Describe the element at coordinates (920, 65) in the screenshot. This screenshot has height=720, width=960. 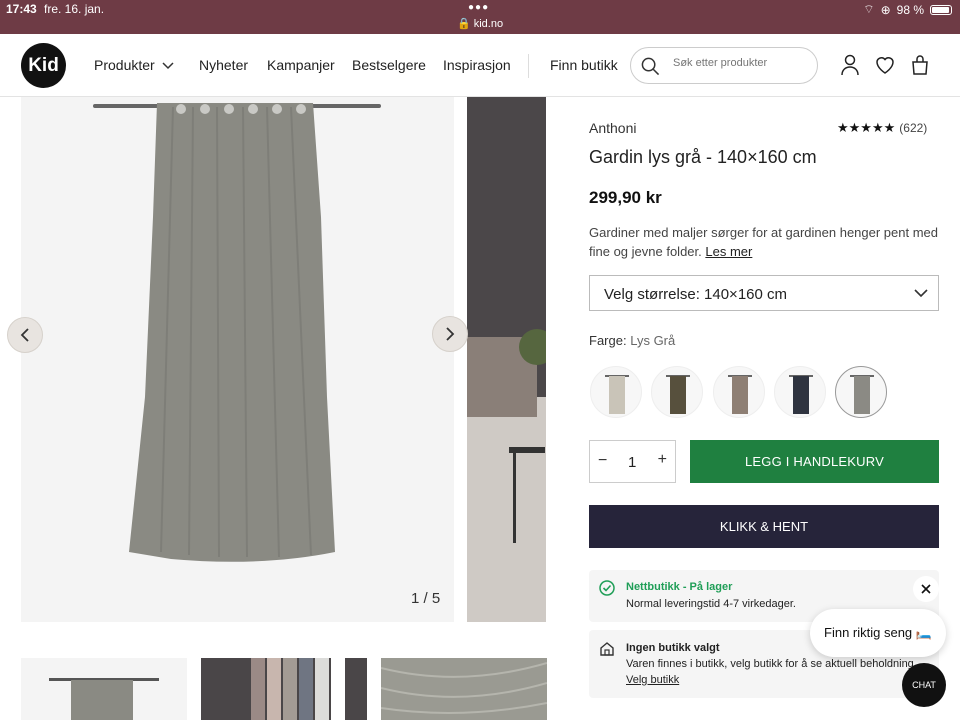
I see `bag-icon` at that location.